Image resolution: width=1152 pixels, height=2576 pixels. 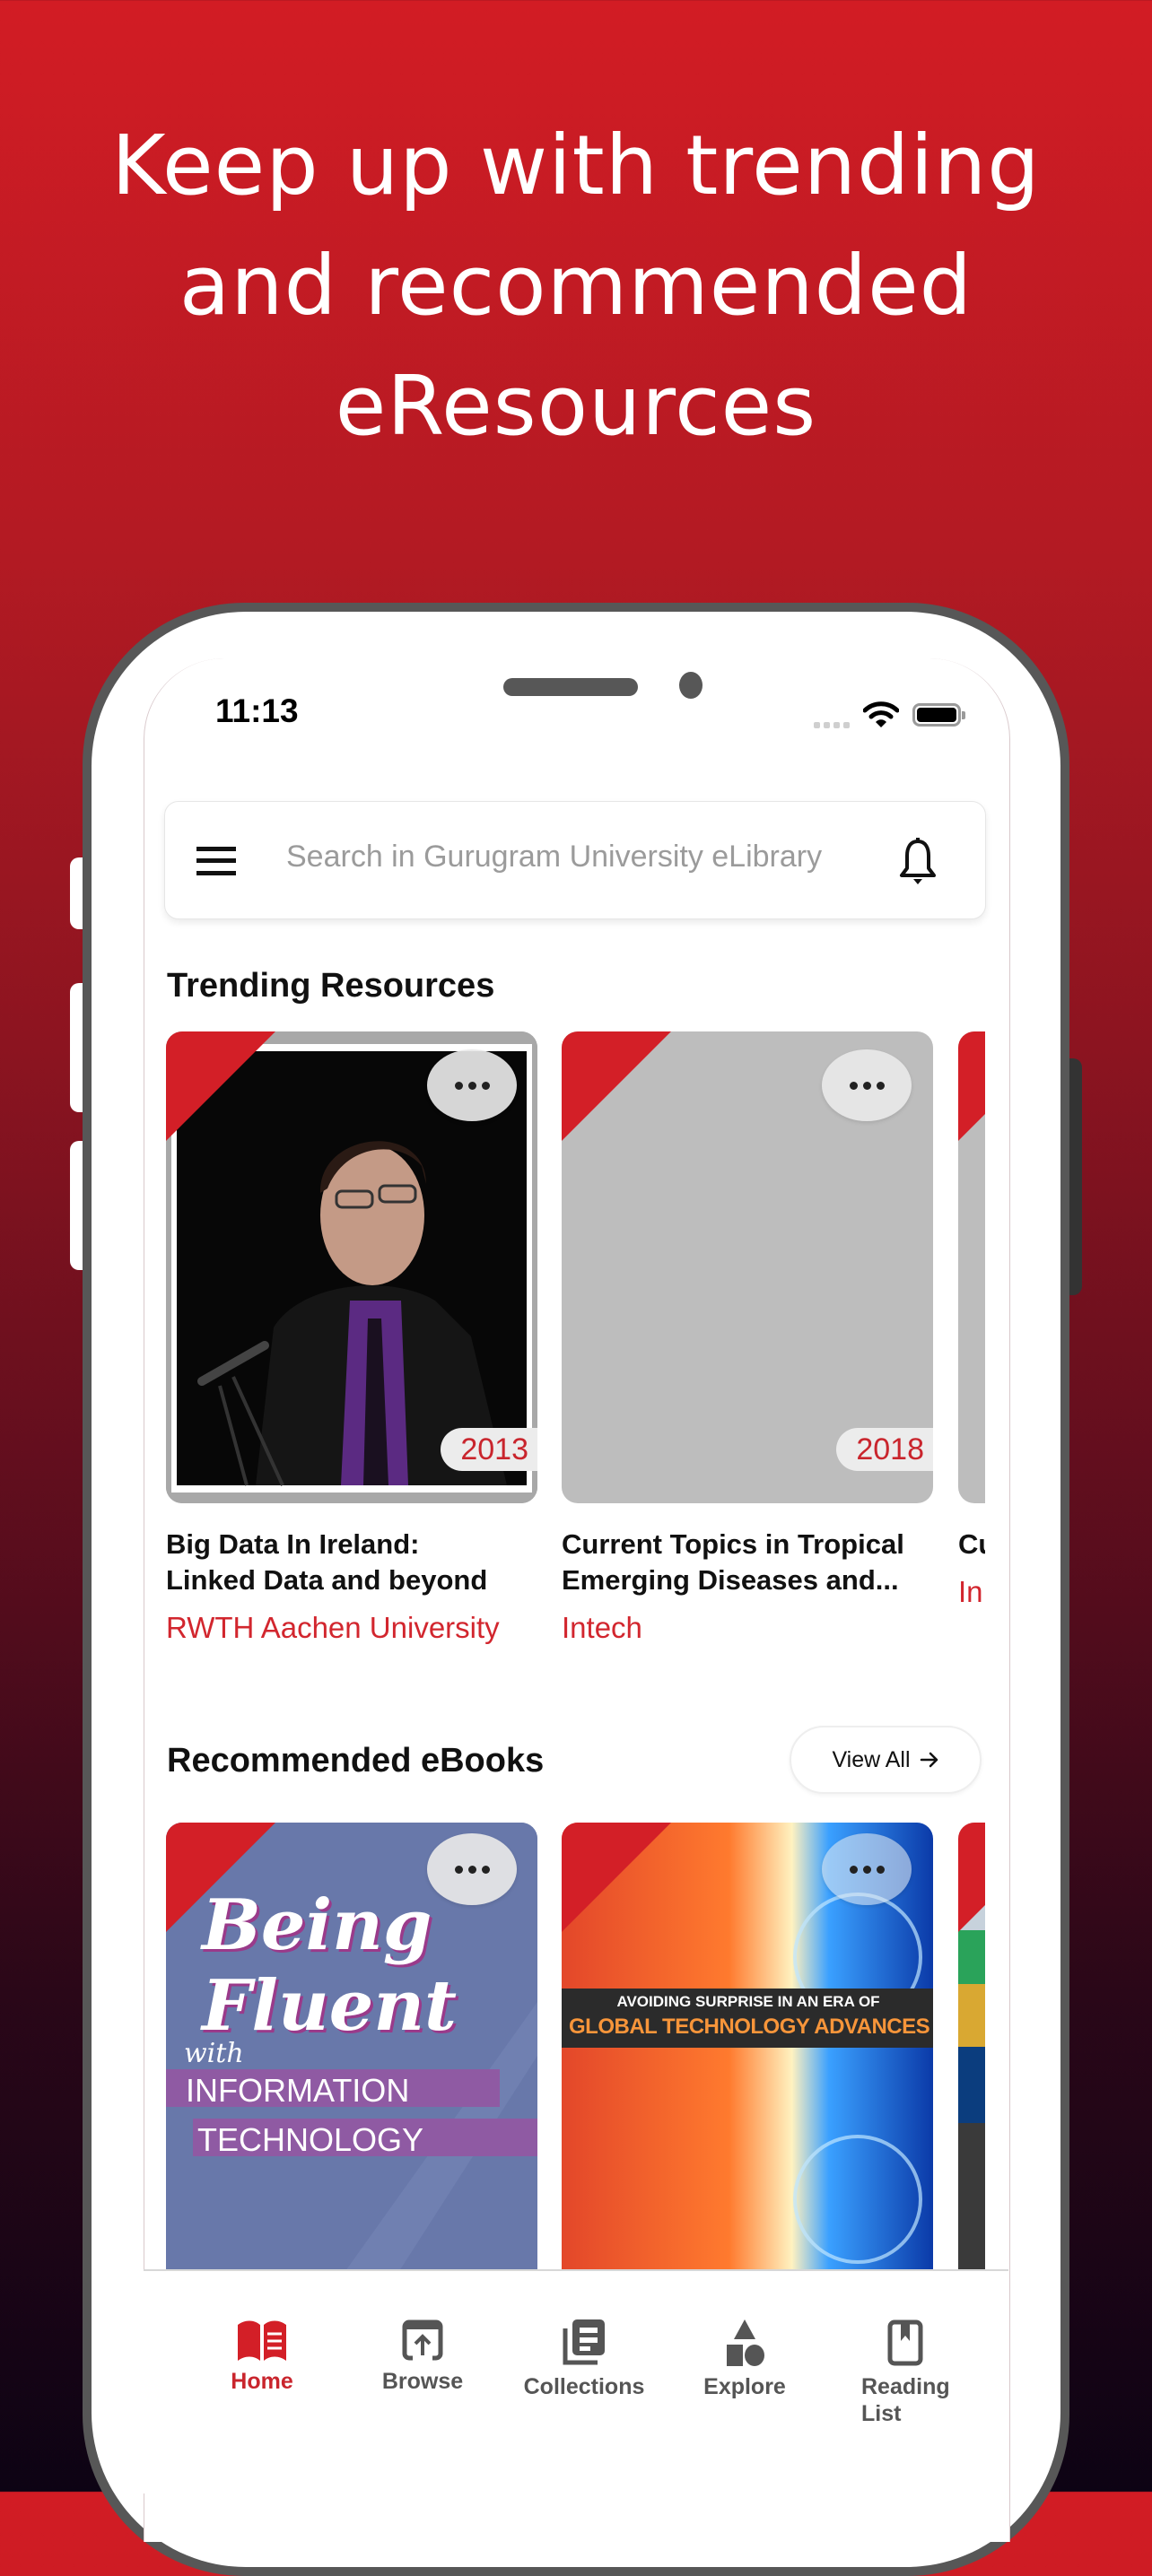 I want to click on ebook-card-partial, so click(x=971, y=2047).